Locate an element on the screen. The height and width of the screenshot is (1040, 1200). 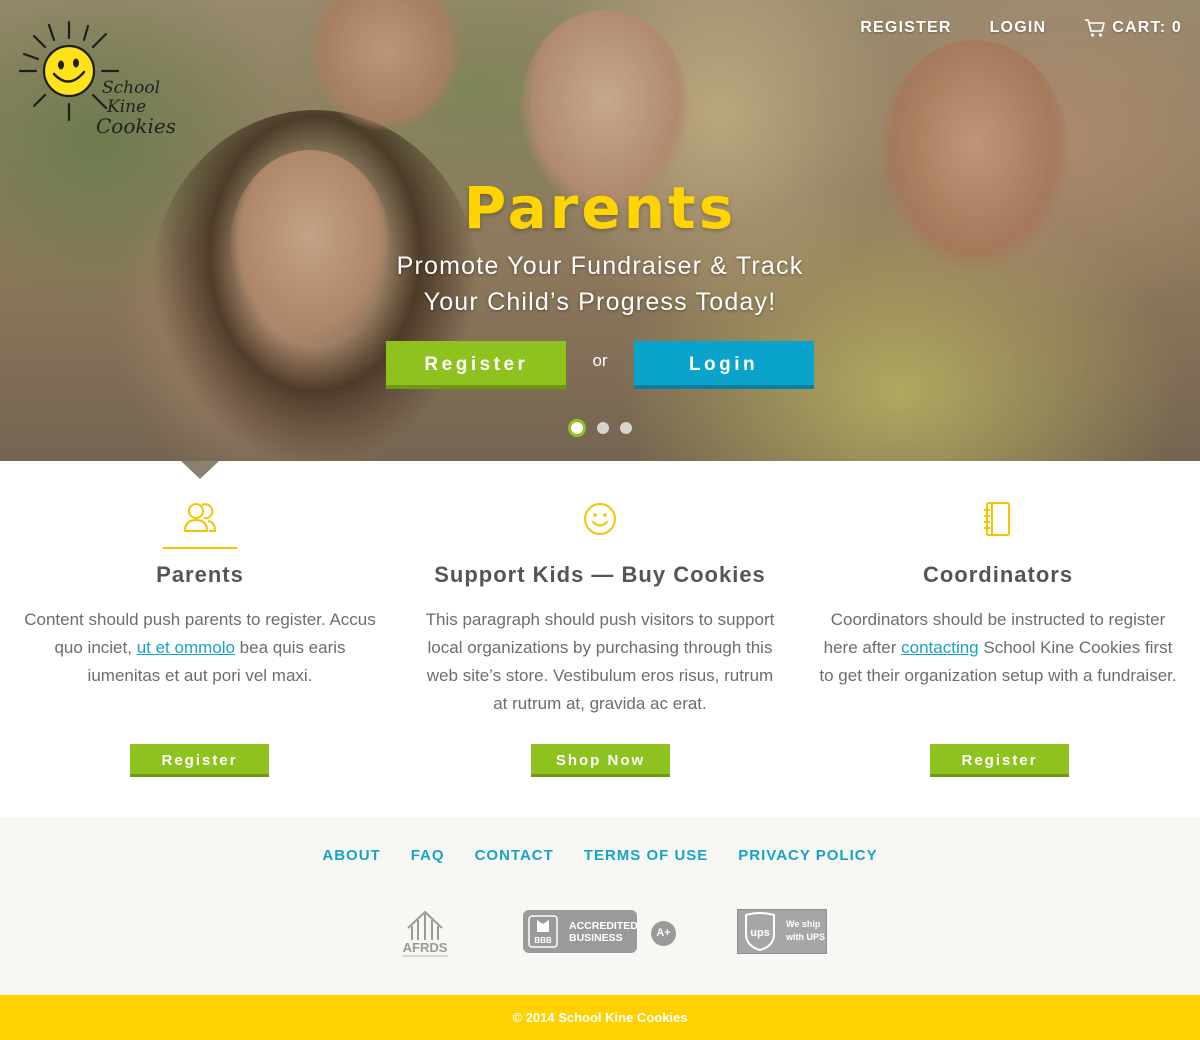
notebook-icon is located at coordinates (997, 519).